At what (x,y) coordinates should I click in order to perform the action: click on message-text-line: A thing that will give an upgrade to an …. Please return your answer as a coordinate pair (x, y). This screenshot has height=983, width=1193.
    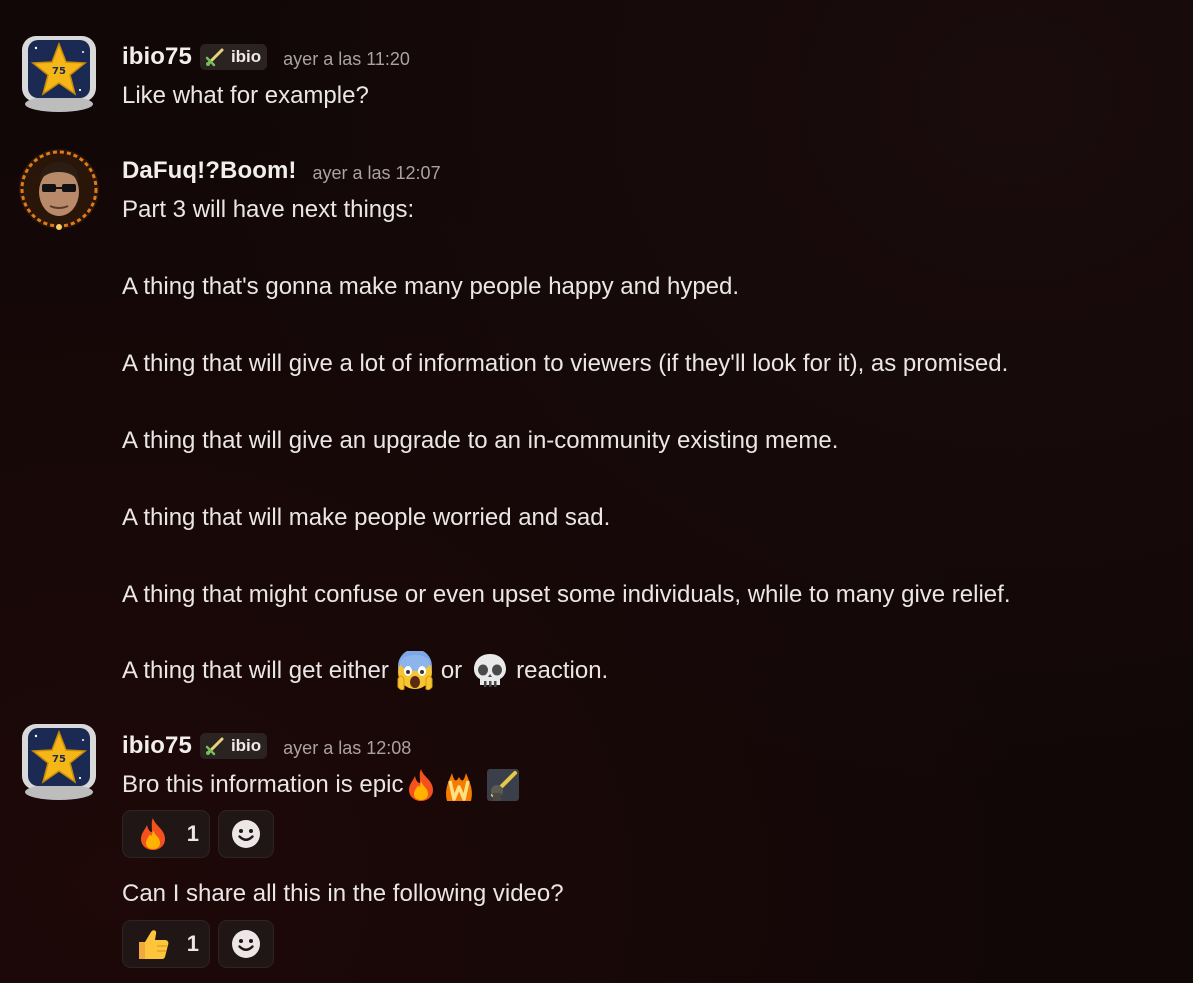
    Looking at the image, I should click on (480, 440).